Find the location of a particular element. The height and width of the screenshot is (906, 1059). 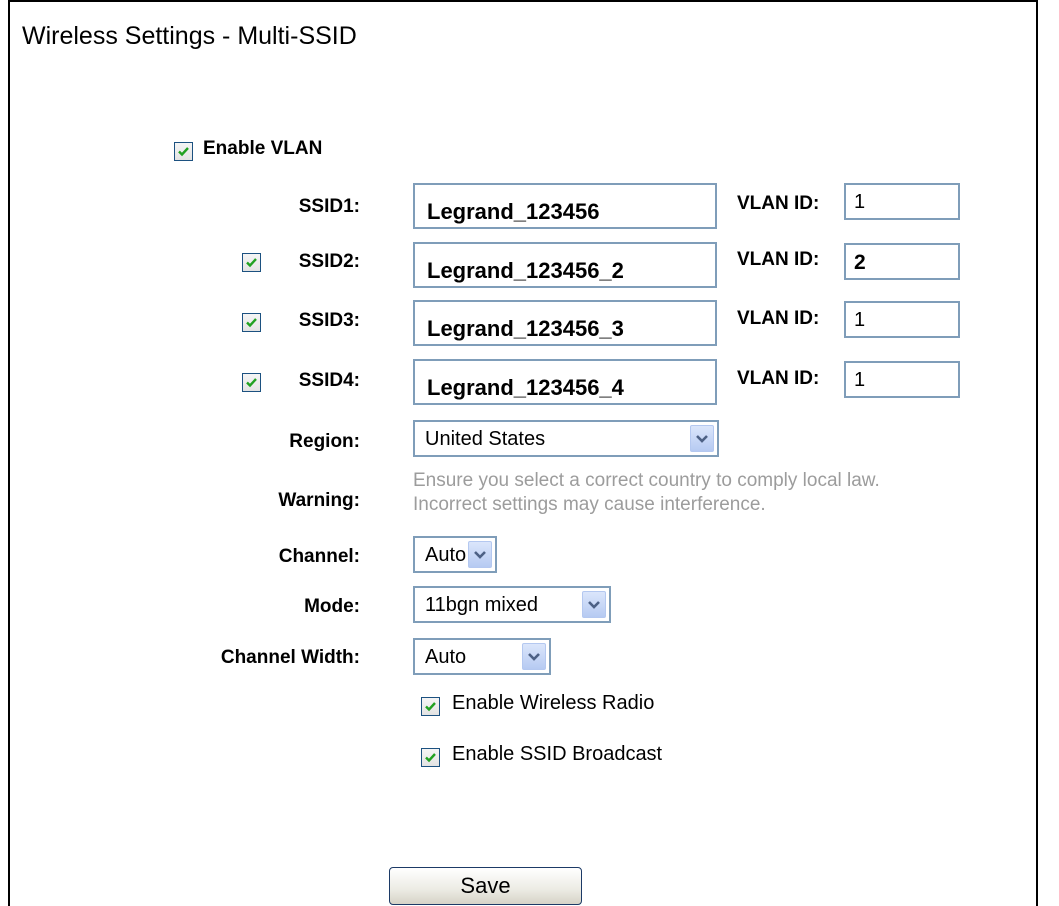

ssid1-vlan-label: VLAN ID: is located at coordinates (778, 203).